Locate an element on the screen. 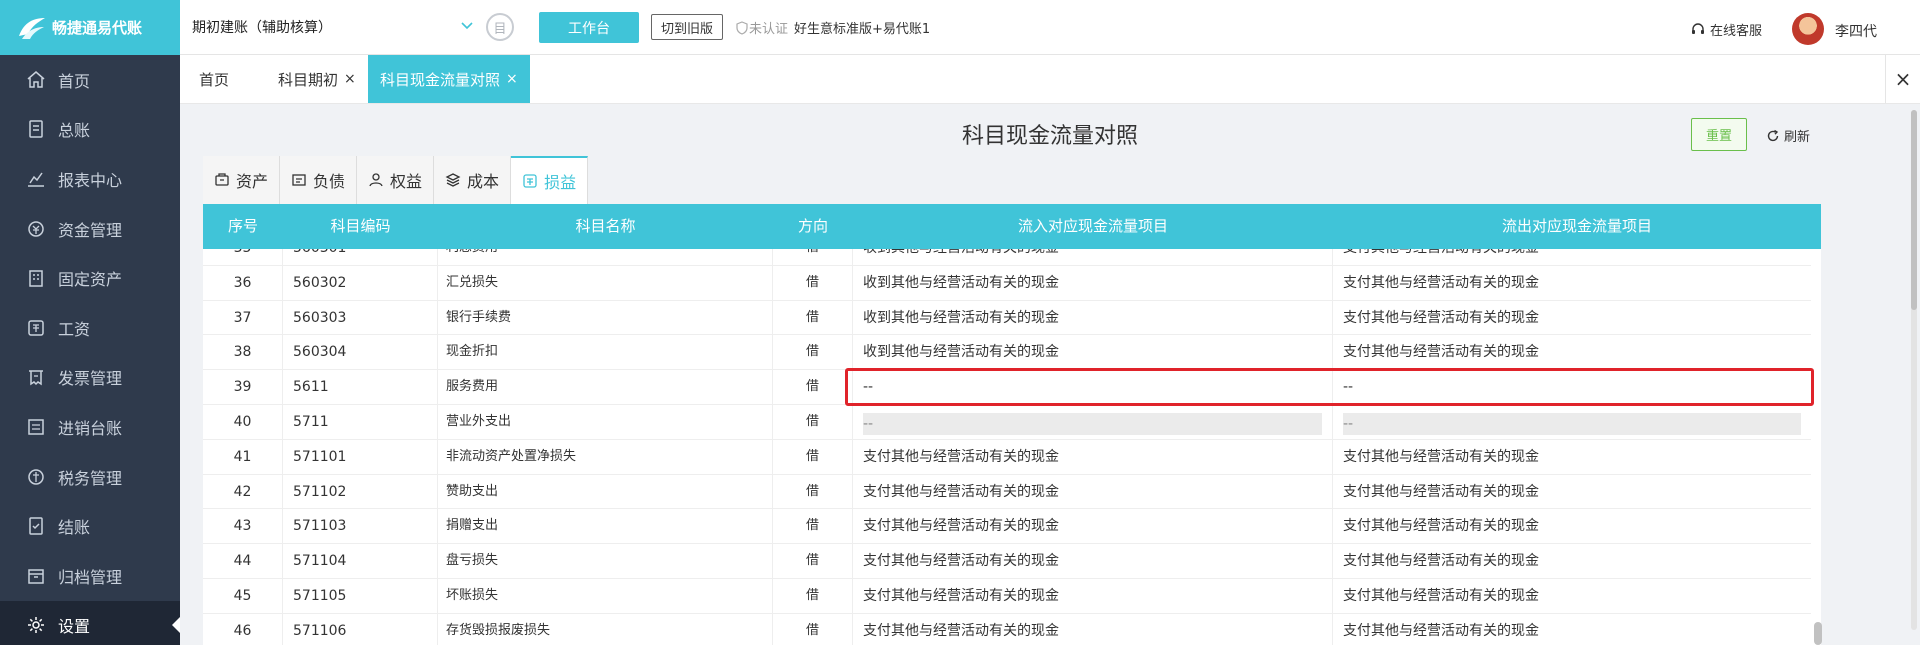 The image size is (1920, 645). tab-home: 首页 is located at coordinates (214, 79).